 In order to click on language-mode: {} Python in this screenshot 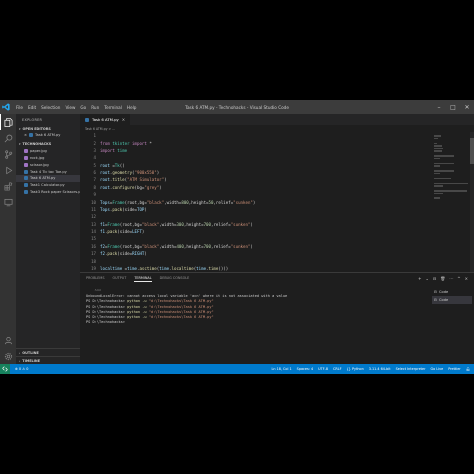, I will do `click(355, 369)`.